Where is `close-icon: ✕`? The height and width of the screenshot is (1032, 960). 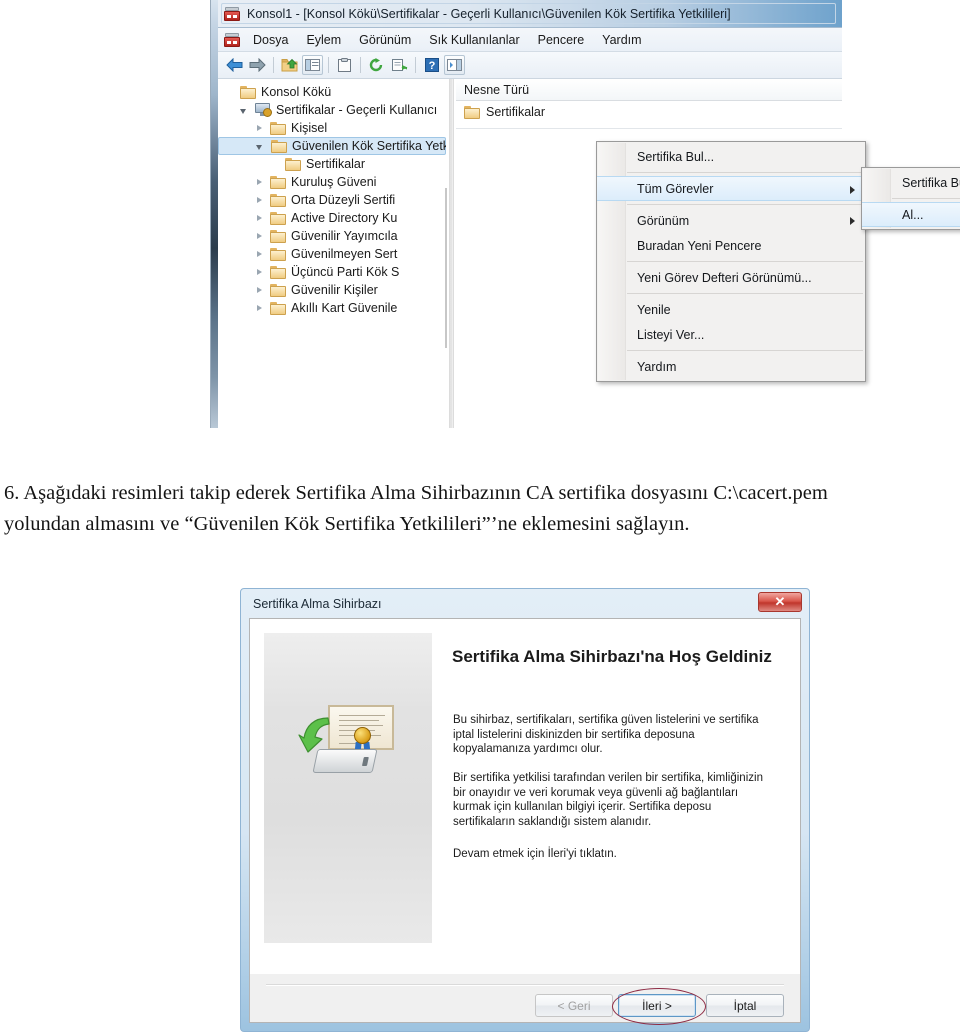 close-icon: ✕ is located at coordinates (780, 602).